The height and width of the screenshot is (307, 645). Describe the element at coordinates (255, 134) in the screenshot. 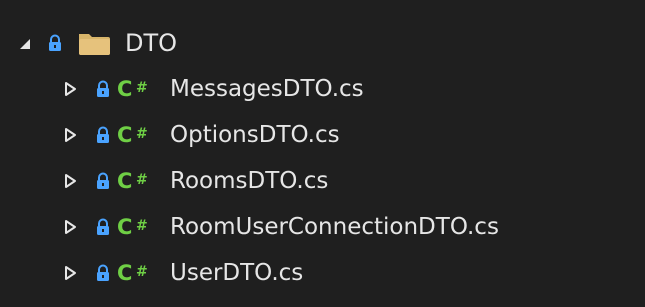

I see `file-label: OptionsDTO.cs` at that location.